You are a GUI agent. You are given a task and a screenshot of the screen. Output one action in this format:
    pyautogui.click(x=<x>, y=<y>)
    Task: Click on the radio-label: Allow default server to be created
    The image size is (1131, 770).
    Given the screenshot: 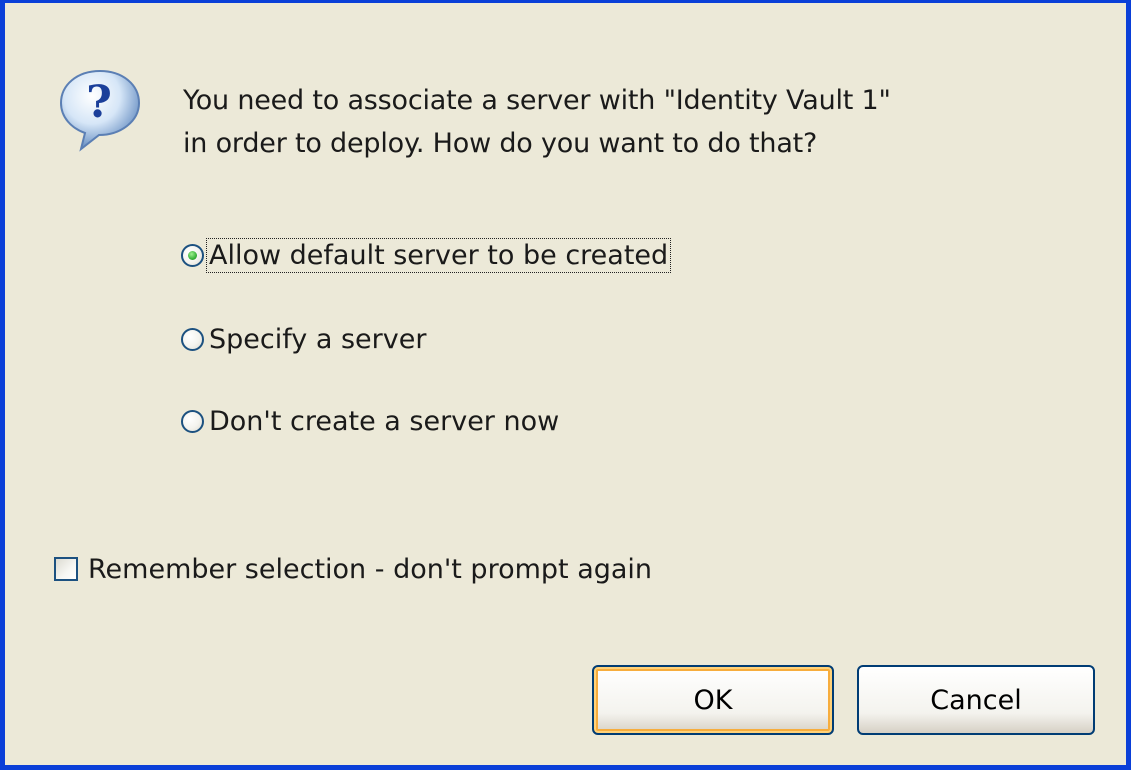 What is the action you would take?
    pyautogui.click(x=438, y=255)
    